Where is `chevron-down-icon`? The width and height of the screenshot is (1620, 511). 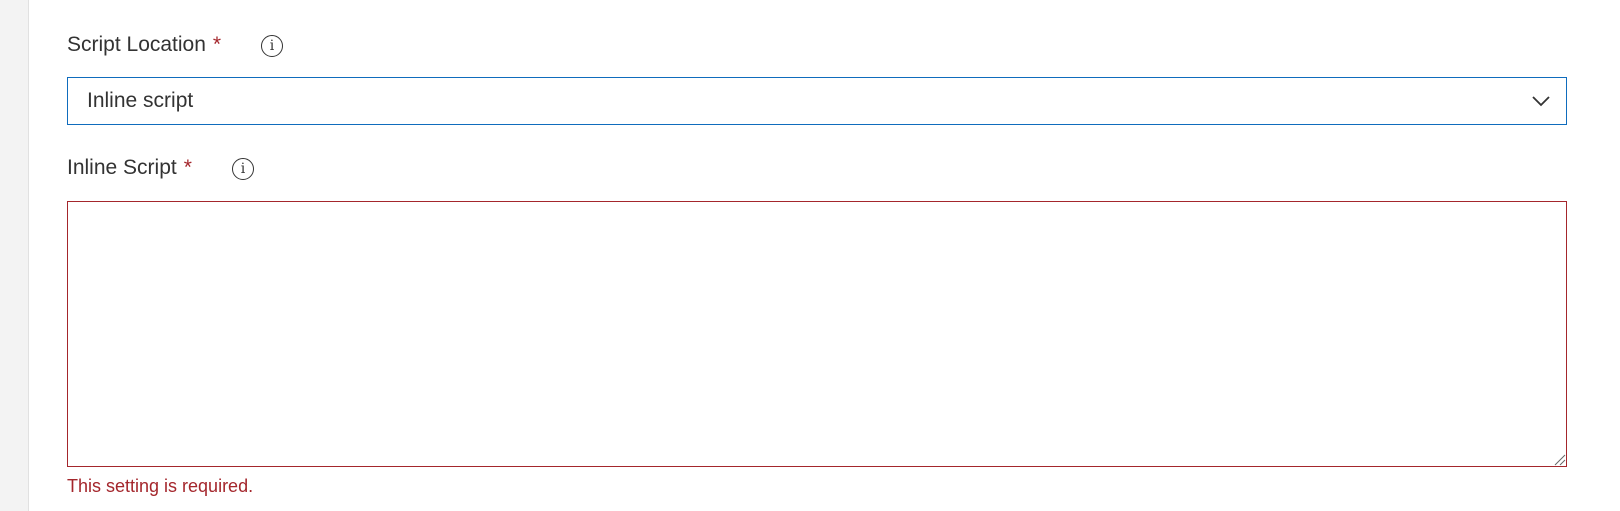 chevron-down-icon is located at coordinates (1541, 101).